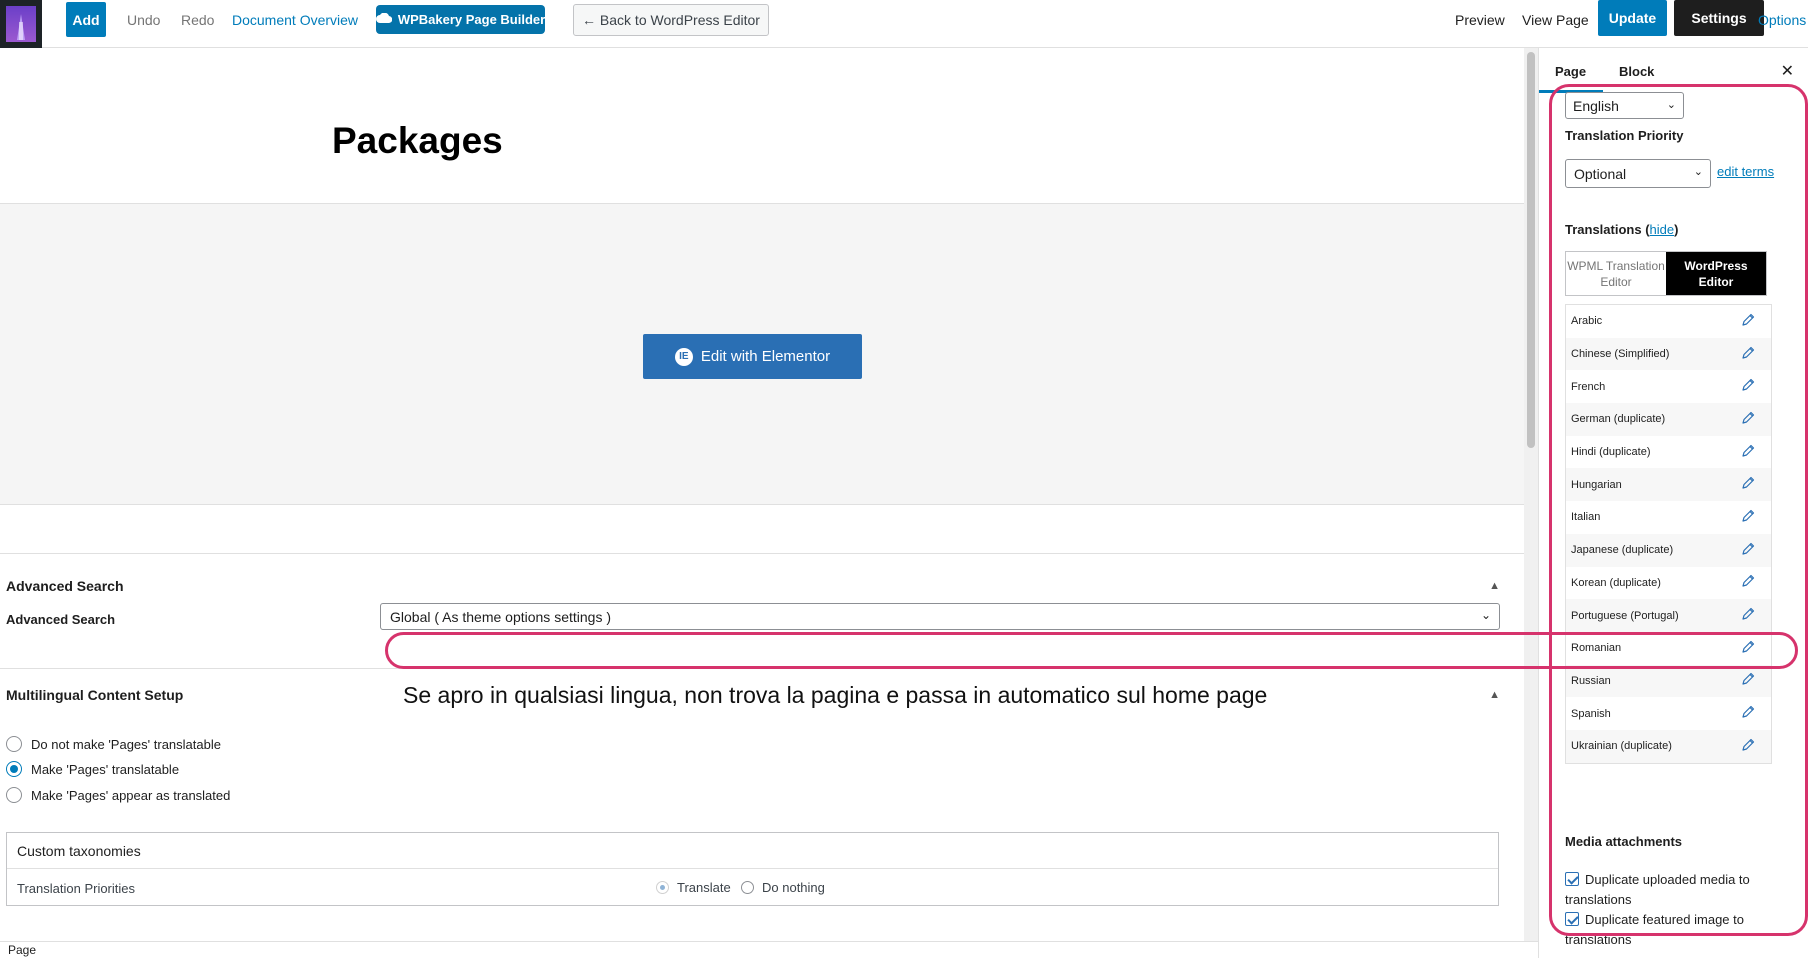 The width and height of the screenshot is (1808, 958). Describe the element at coordinates (1531, 250) in the screenshot. I see `scrollbar-thumb` at that location.